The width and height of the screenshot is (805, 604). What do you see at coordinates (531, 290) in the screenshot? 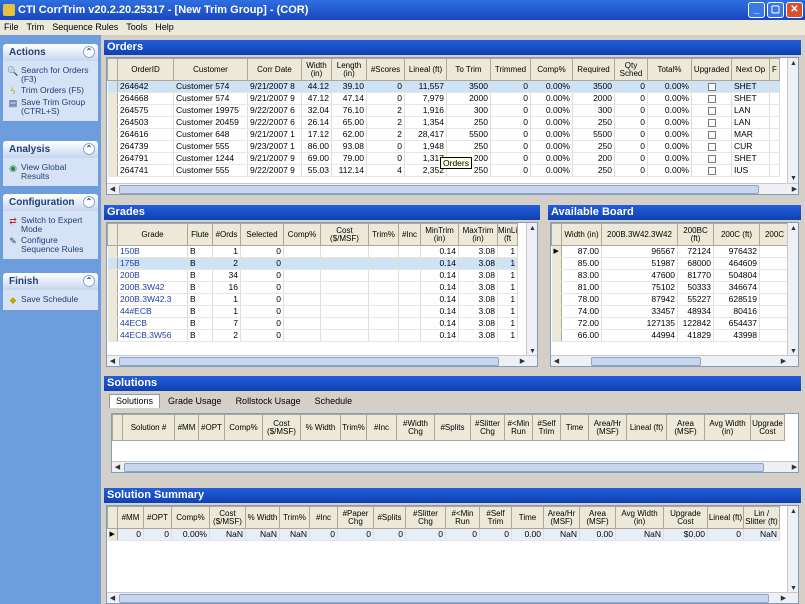
I see `grades-vertical-scrollbar: ▲ ▼` at bounding box center [531, 290].